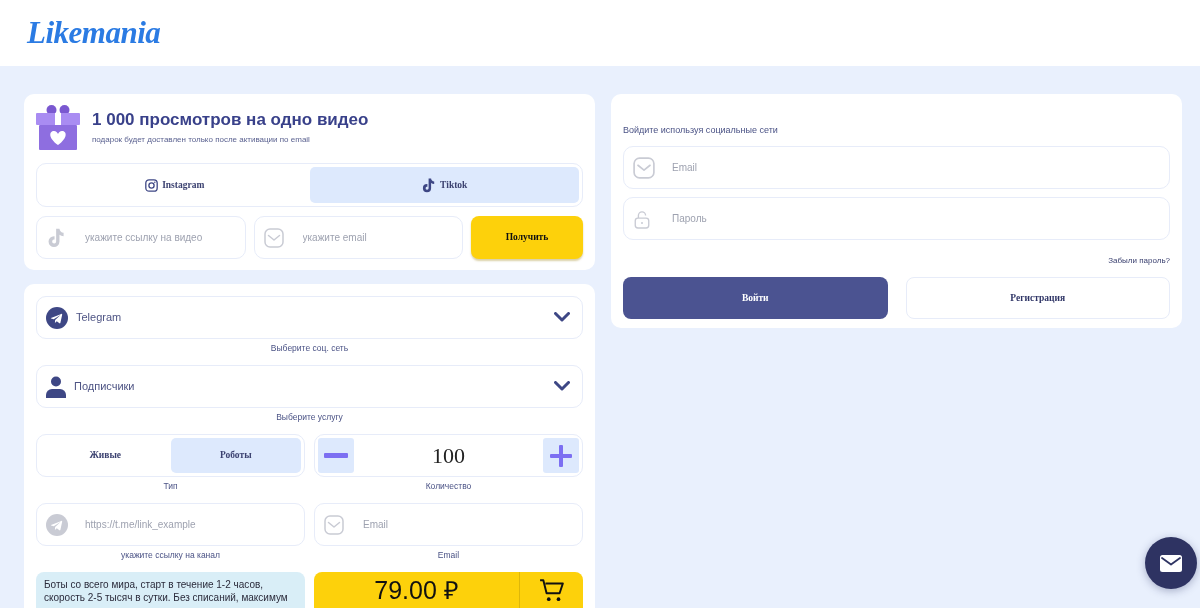 The width and height of the screenshot is (1200, 608). Describe the element at coordinates (701, 130) in the screenshot. I see `login-prompt: Войдите используя социальные сети` at that location.